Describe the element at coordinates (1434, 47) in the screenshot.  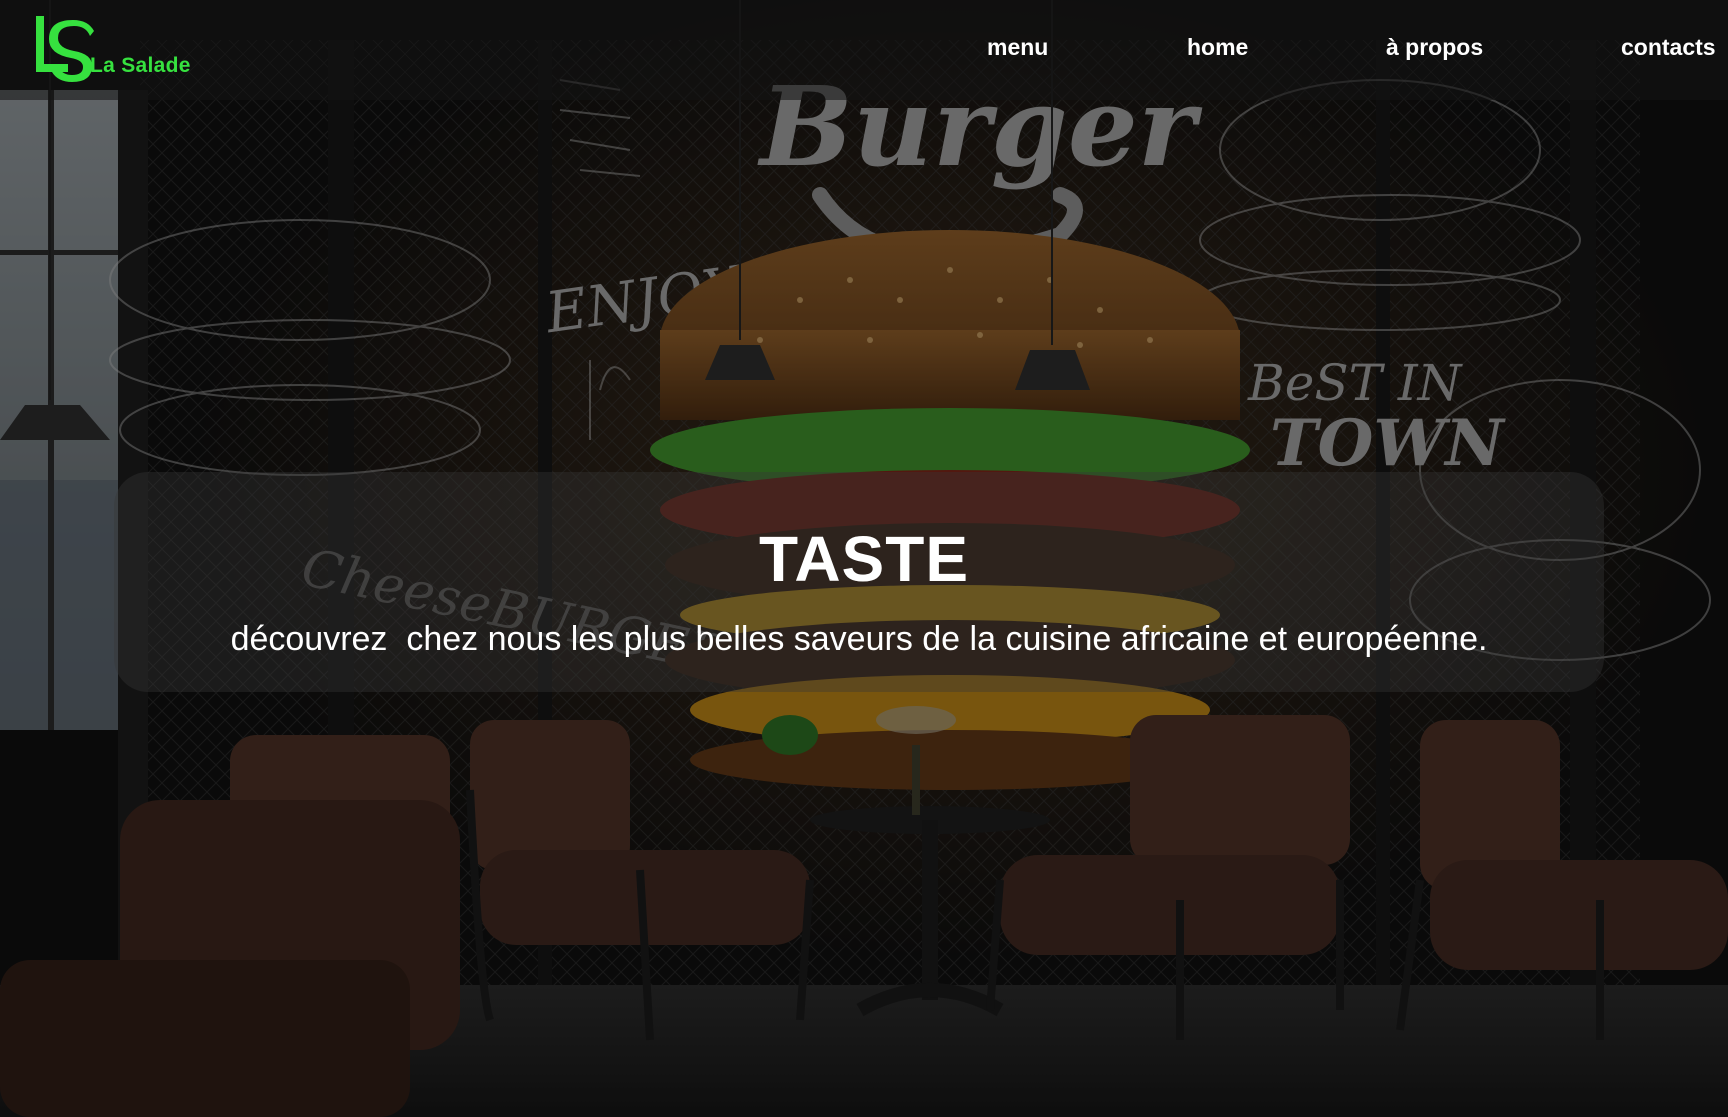
I see `nav-link-a-propos: à propos` at that location.